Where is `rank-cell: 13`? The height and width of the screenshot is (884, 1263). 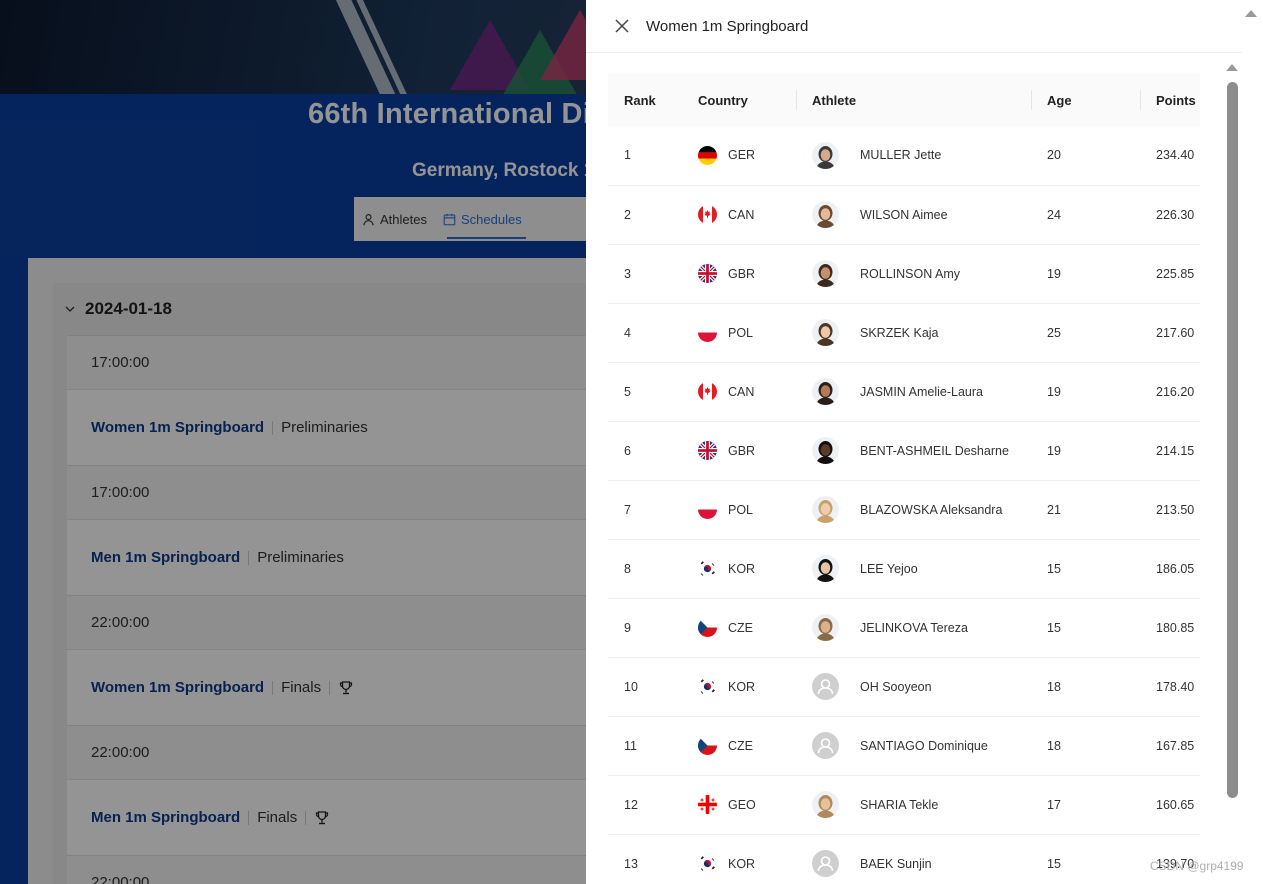
rank-cell: 13 is located at coordinates (645, 859).